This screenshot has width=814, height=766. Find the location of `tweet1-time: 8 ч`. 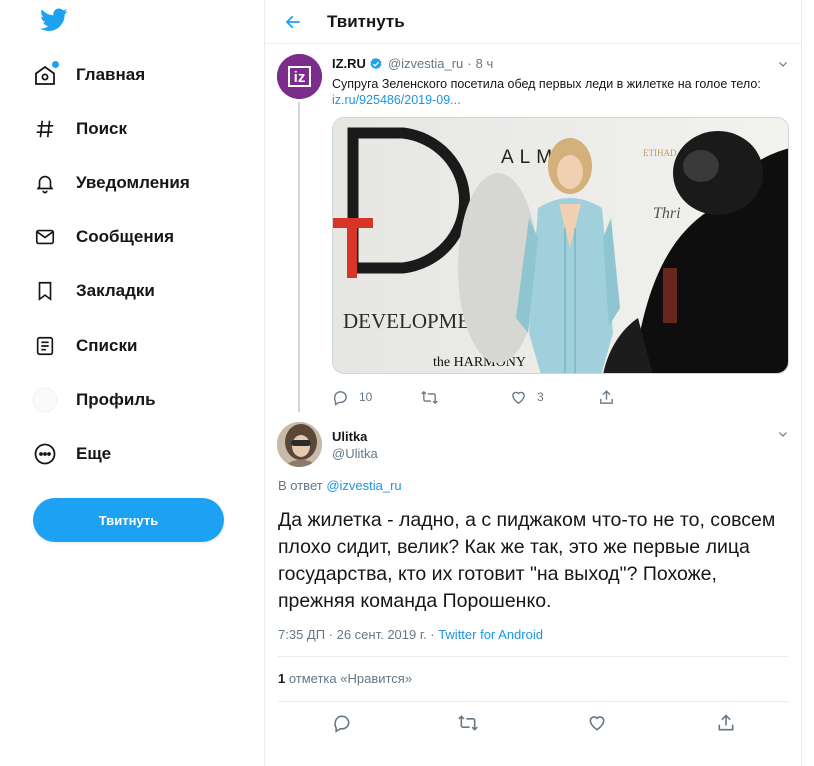

tweet1-time: 8 ч is located at coordinates (485, 63).